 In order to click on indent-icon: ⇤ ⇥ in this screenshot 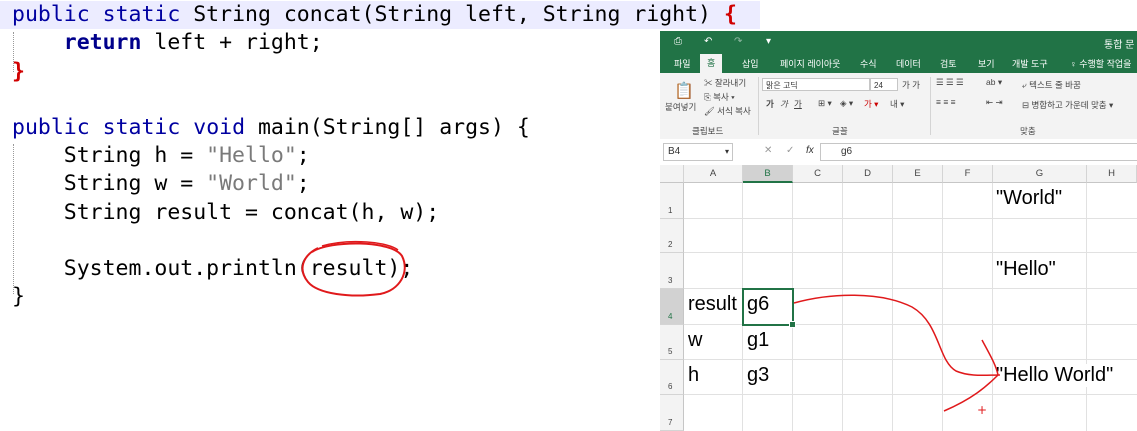, I will do `click(994, 102)`.